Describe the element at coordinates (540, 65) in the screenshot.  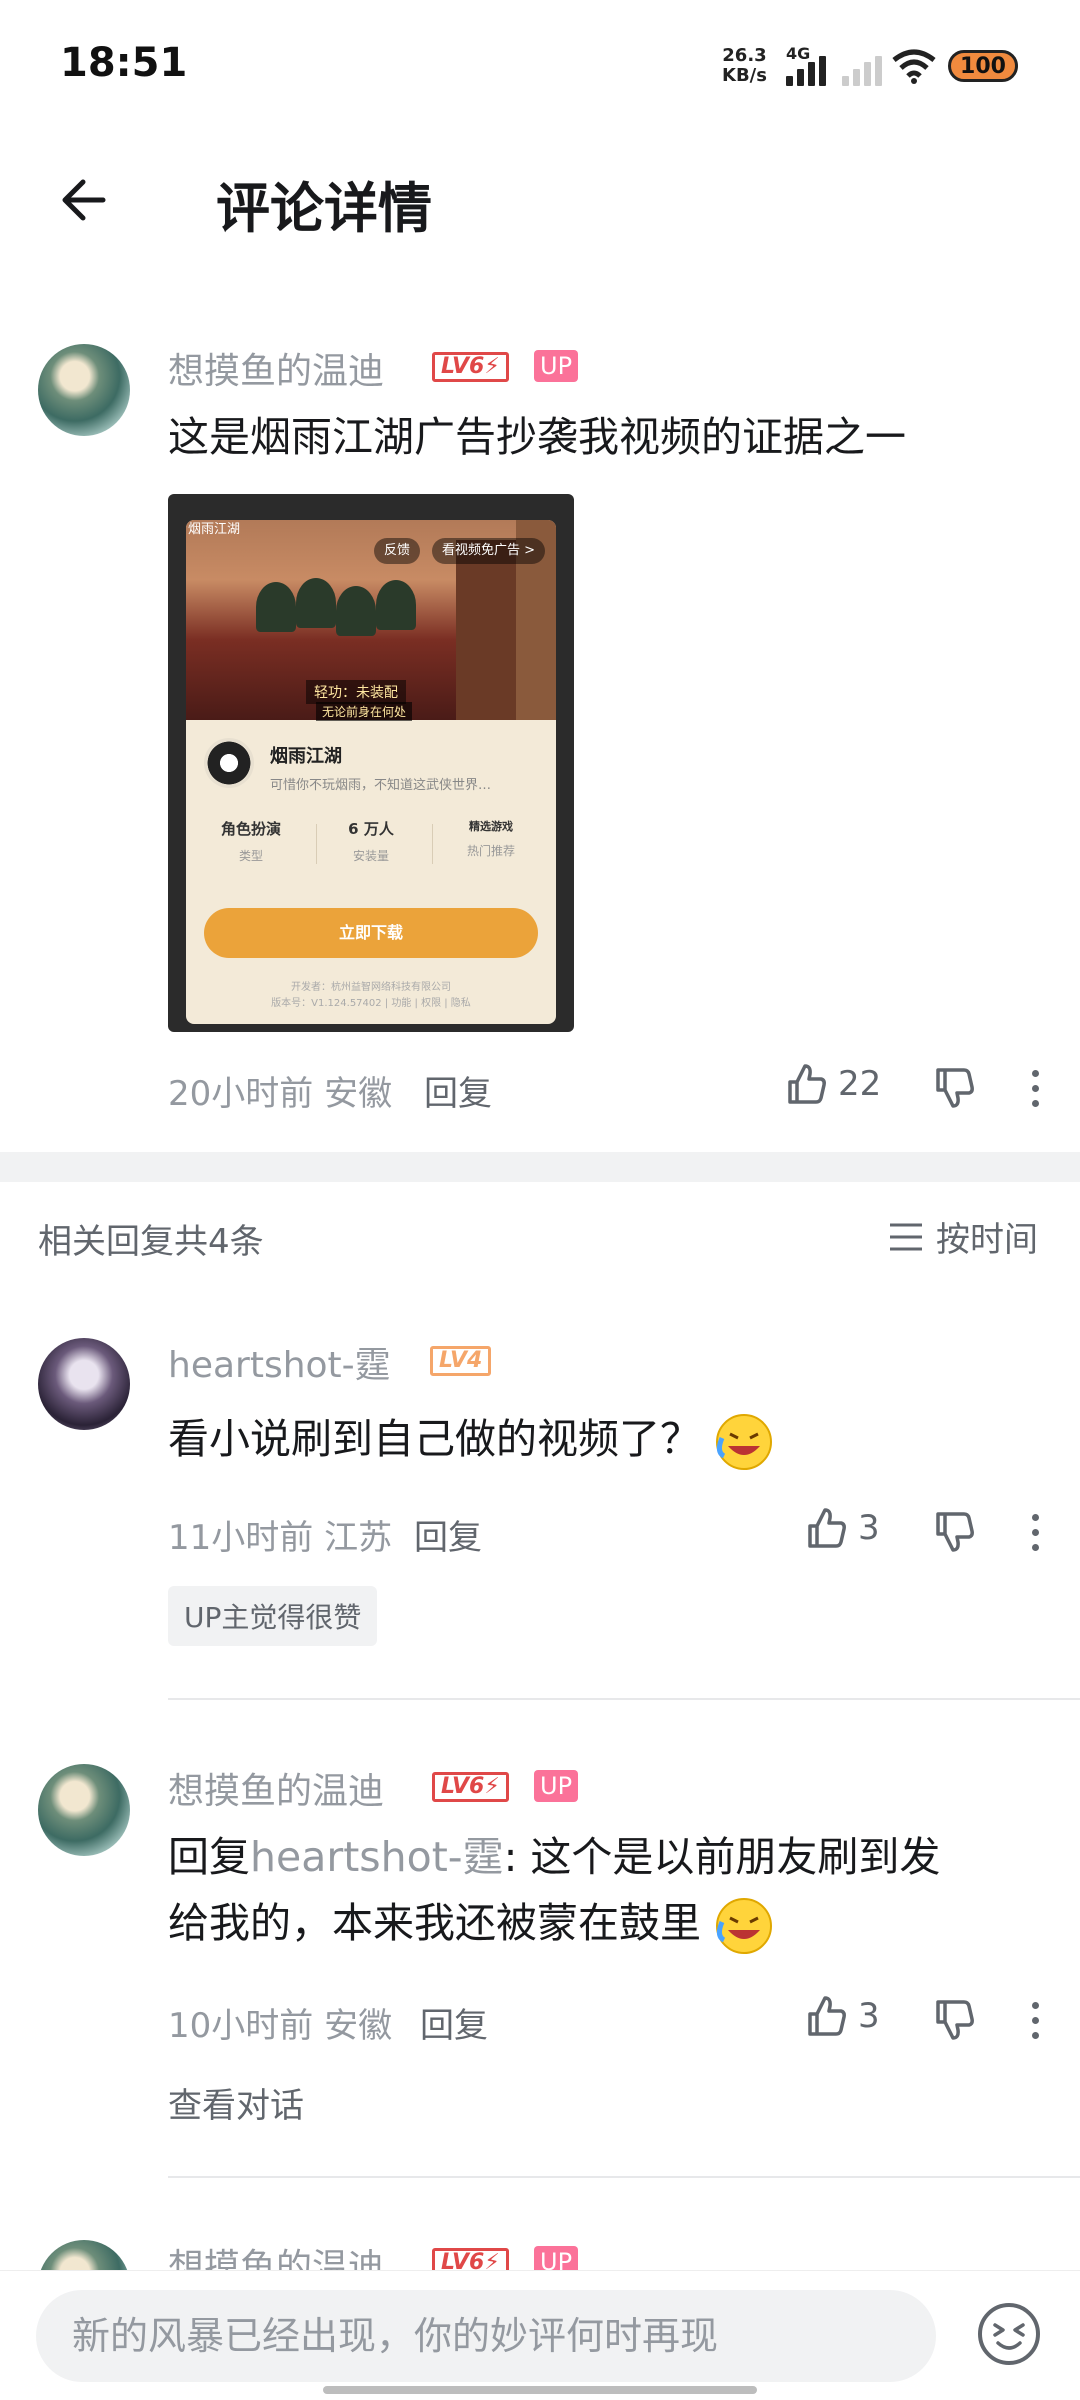
I see `status-bar: 18:51 26.3 KB/s 4G 100` at that location.